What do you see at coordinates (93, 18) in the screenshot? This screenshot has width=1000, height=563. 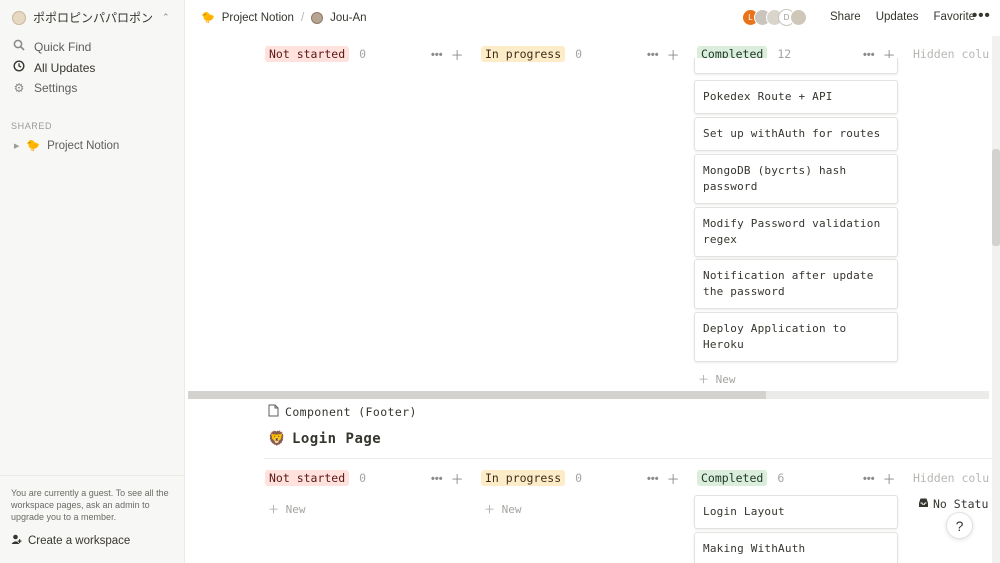 I see `workspace-name: ポポロピンパパロポン` at bounding box center [93, 18].